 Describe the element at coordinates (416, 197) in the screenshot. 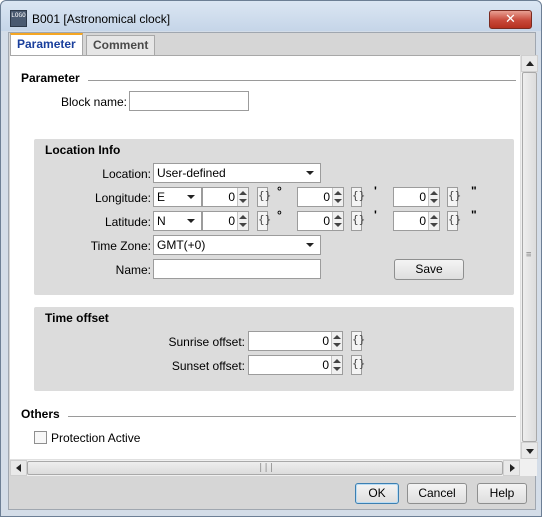

I see `longitude-seconds-stepper: 0` at that location.